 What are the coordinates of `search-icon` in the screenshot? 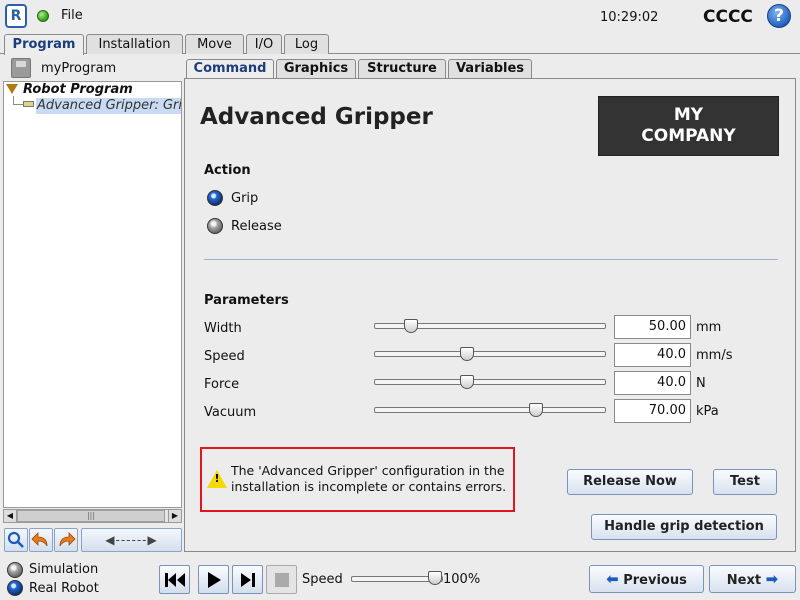 It's located at (16, 540).